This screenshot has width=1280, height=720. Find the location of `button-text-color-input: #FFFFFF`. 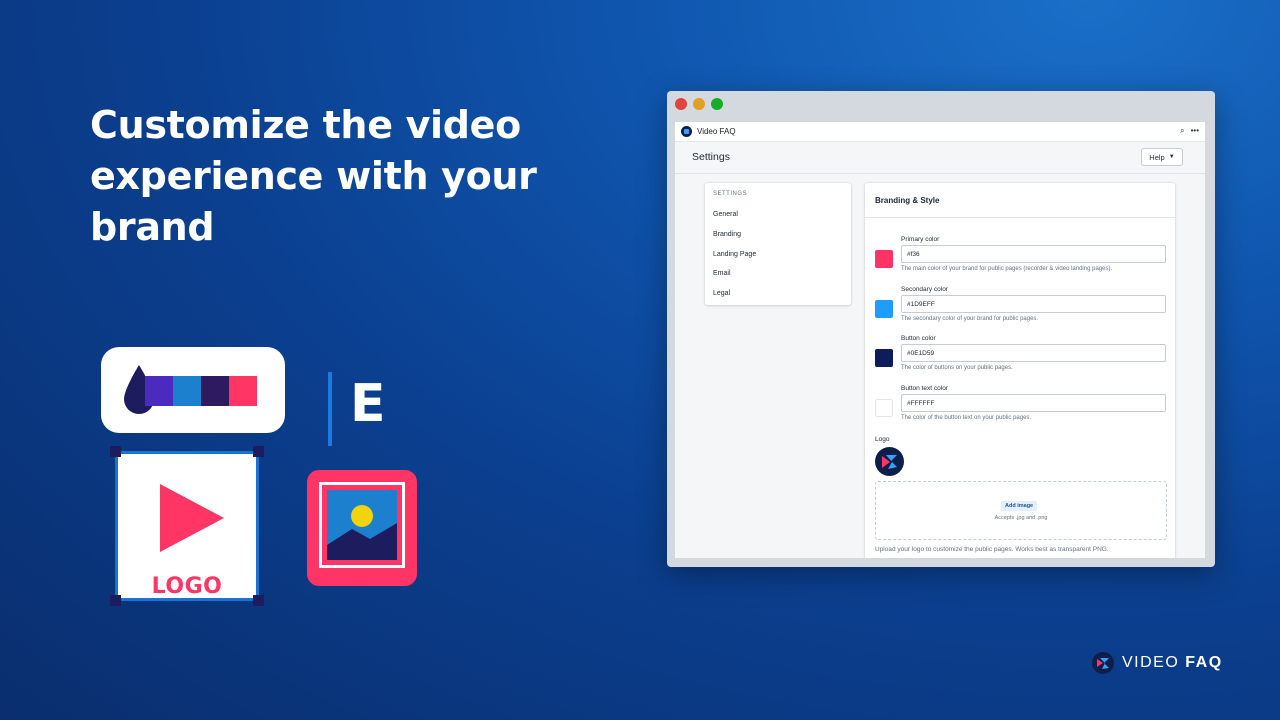

button-text-color-input: #FFFFFF is located at coordinates (1033, 403).